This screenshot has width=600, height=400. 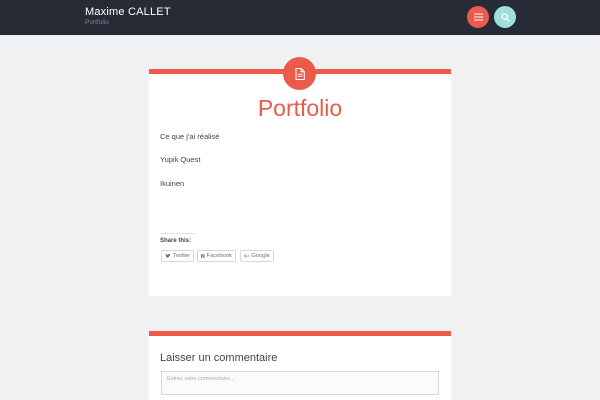 I want to click on hamburger-menu-icon, so click(x=478, y=17).